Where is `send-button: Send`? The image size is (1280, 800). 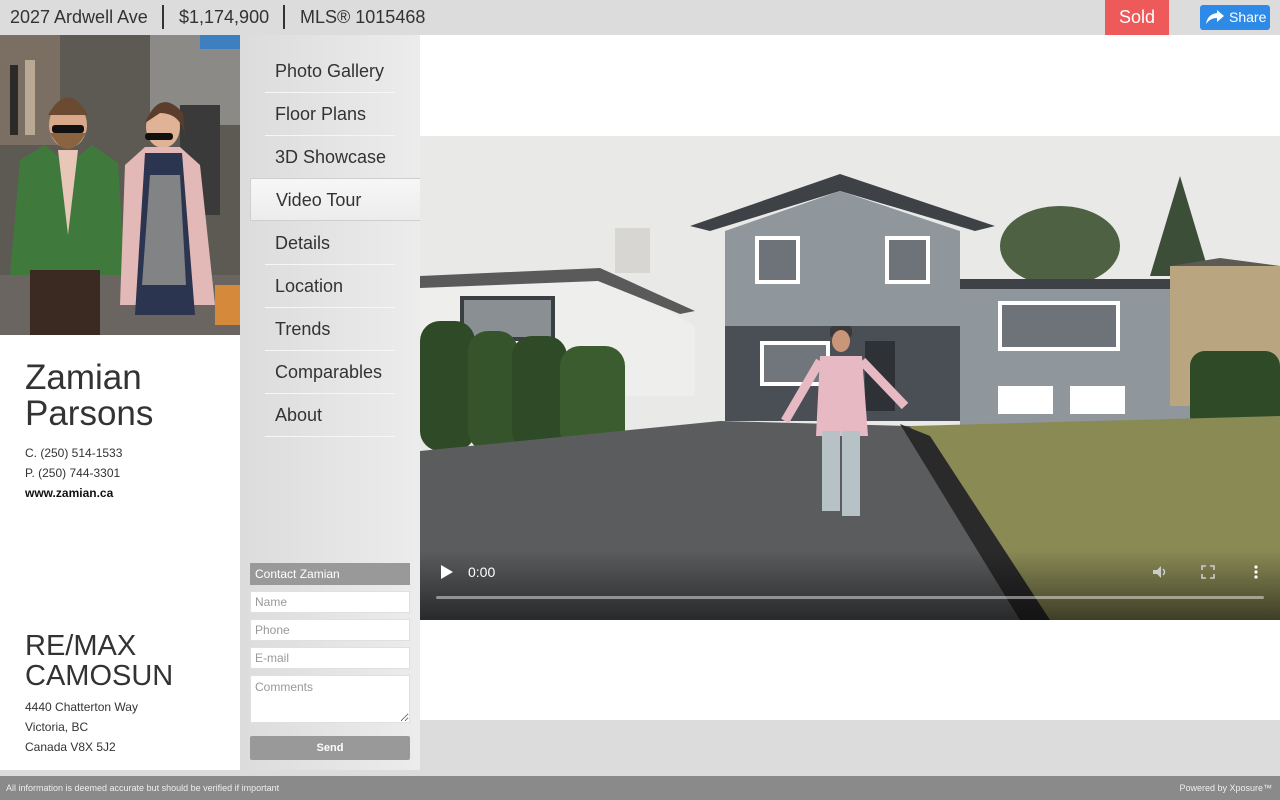
send-button: Send is located at coordinates (330, 748).